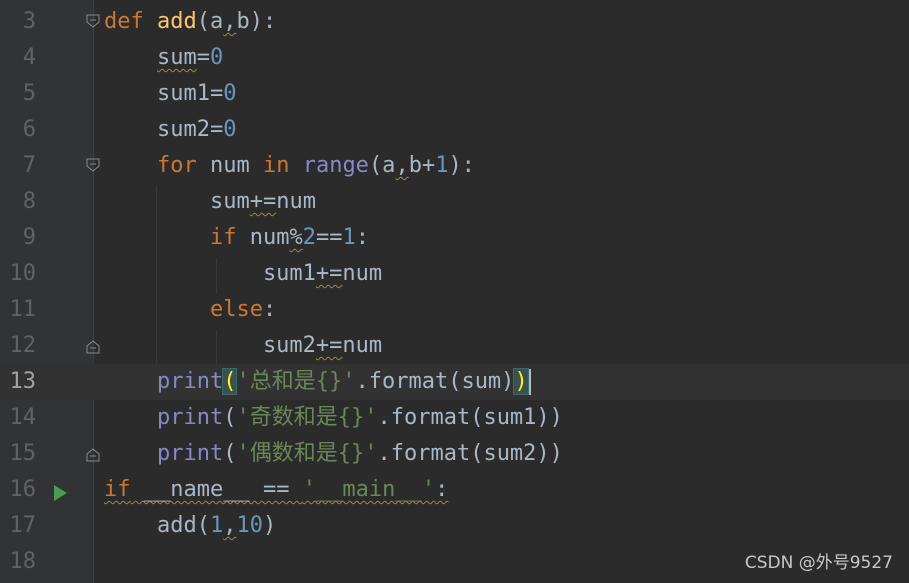 The image size is (909, 583). Describe the element at coordinates (454, 202) in the screenshot. I see `code-line: 8 sum+=num` at that location.